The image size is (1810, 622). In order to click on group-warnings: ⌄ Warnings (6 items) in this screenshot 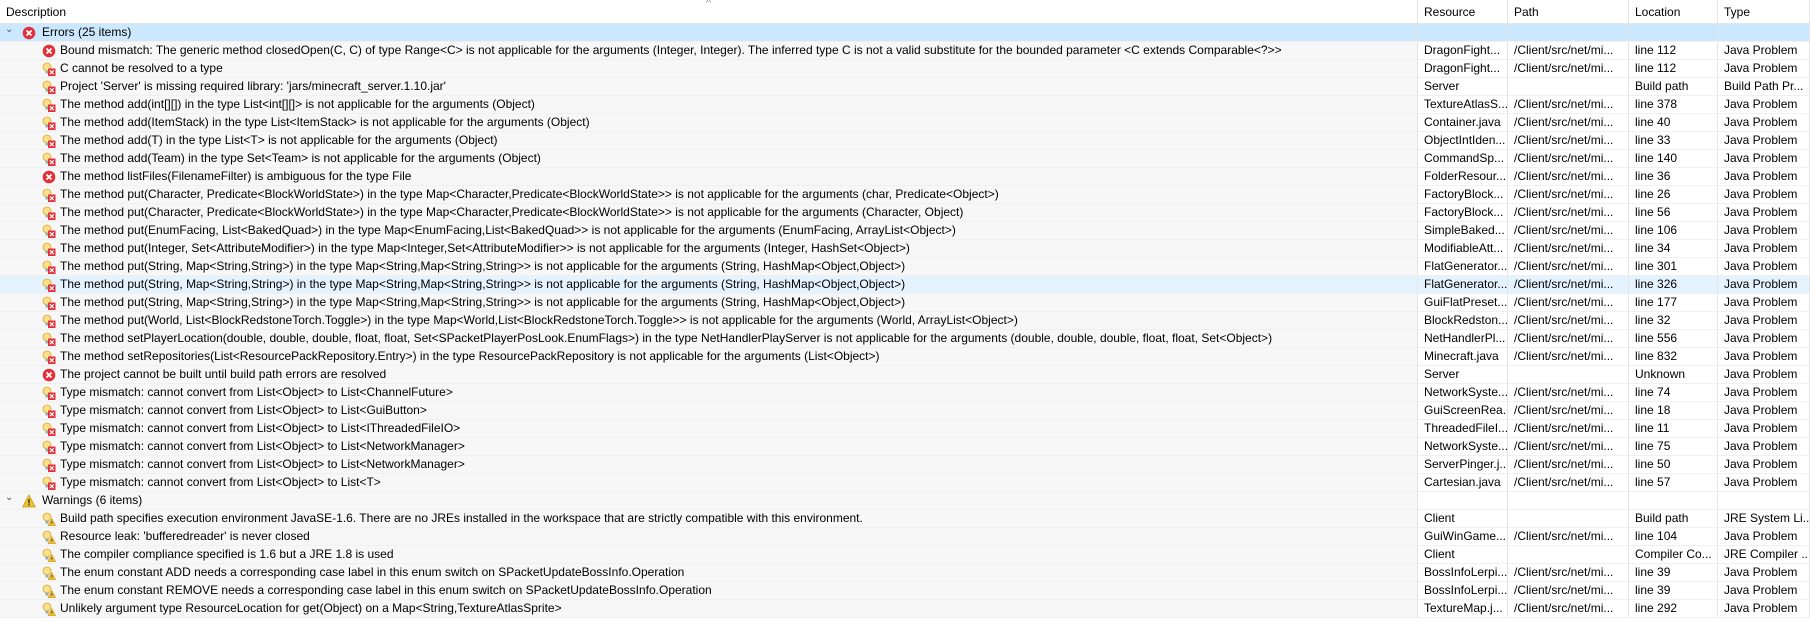, I will do `click(905, 501)`.